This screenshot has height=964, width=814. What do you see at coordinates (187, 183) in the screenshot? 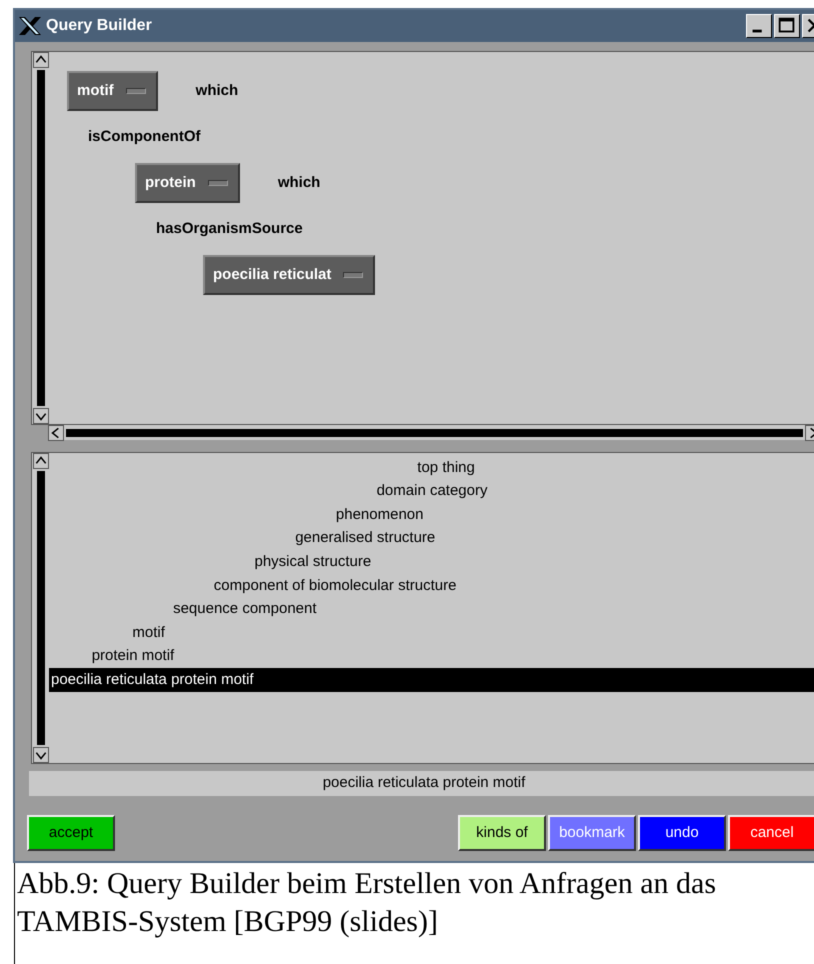
I see `concept-dropdown: protein` at bounding box center [187, 183].